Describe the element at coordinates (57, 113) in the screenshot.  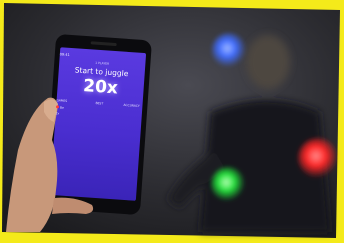
I see `table-cell: 2x` at that location.